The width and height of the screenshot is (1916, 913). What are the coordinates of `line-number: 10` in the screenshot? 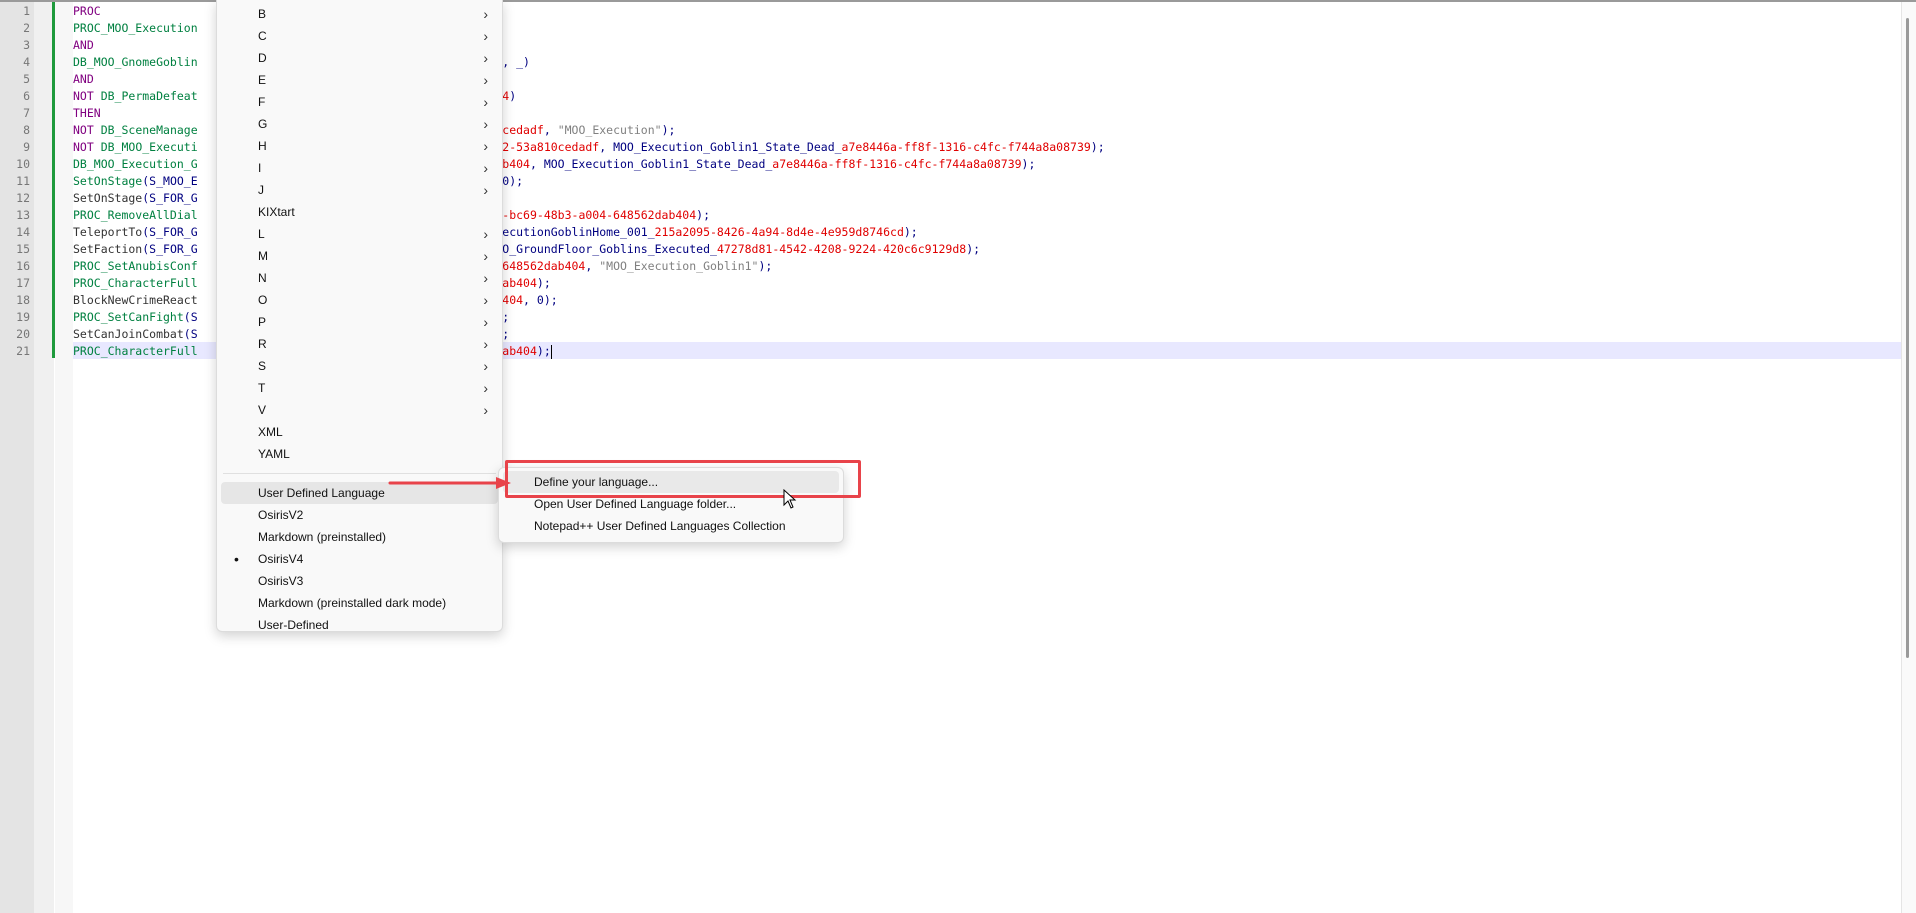 It's located at (23, 164).